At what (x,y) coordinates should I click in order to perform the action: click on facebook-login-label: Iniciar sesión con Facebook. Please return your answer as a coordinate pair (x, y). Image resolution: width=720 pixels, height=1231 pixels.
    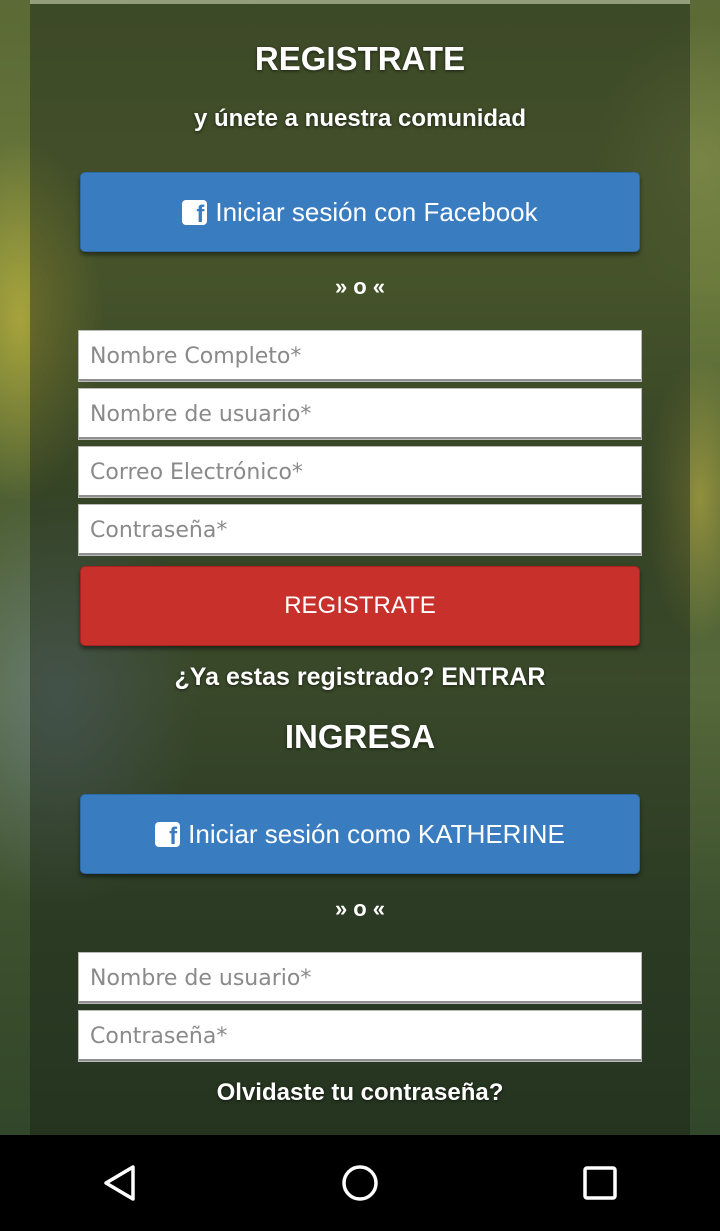
    Looking at the image, I should click on (376, 211).